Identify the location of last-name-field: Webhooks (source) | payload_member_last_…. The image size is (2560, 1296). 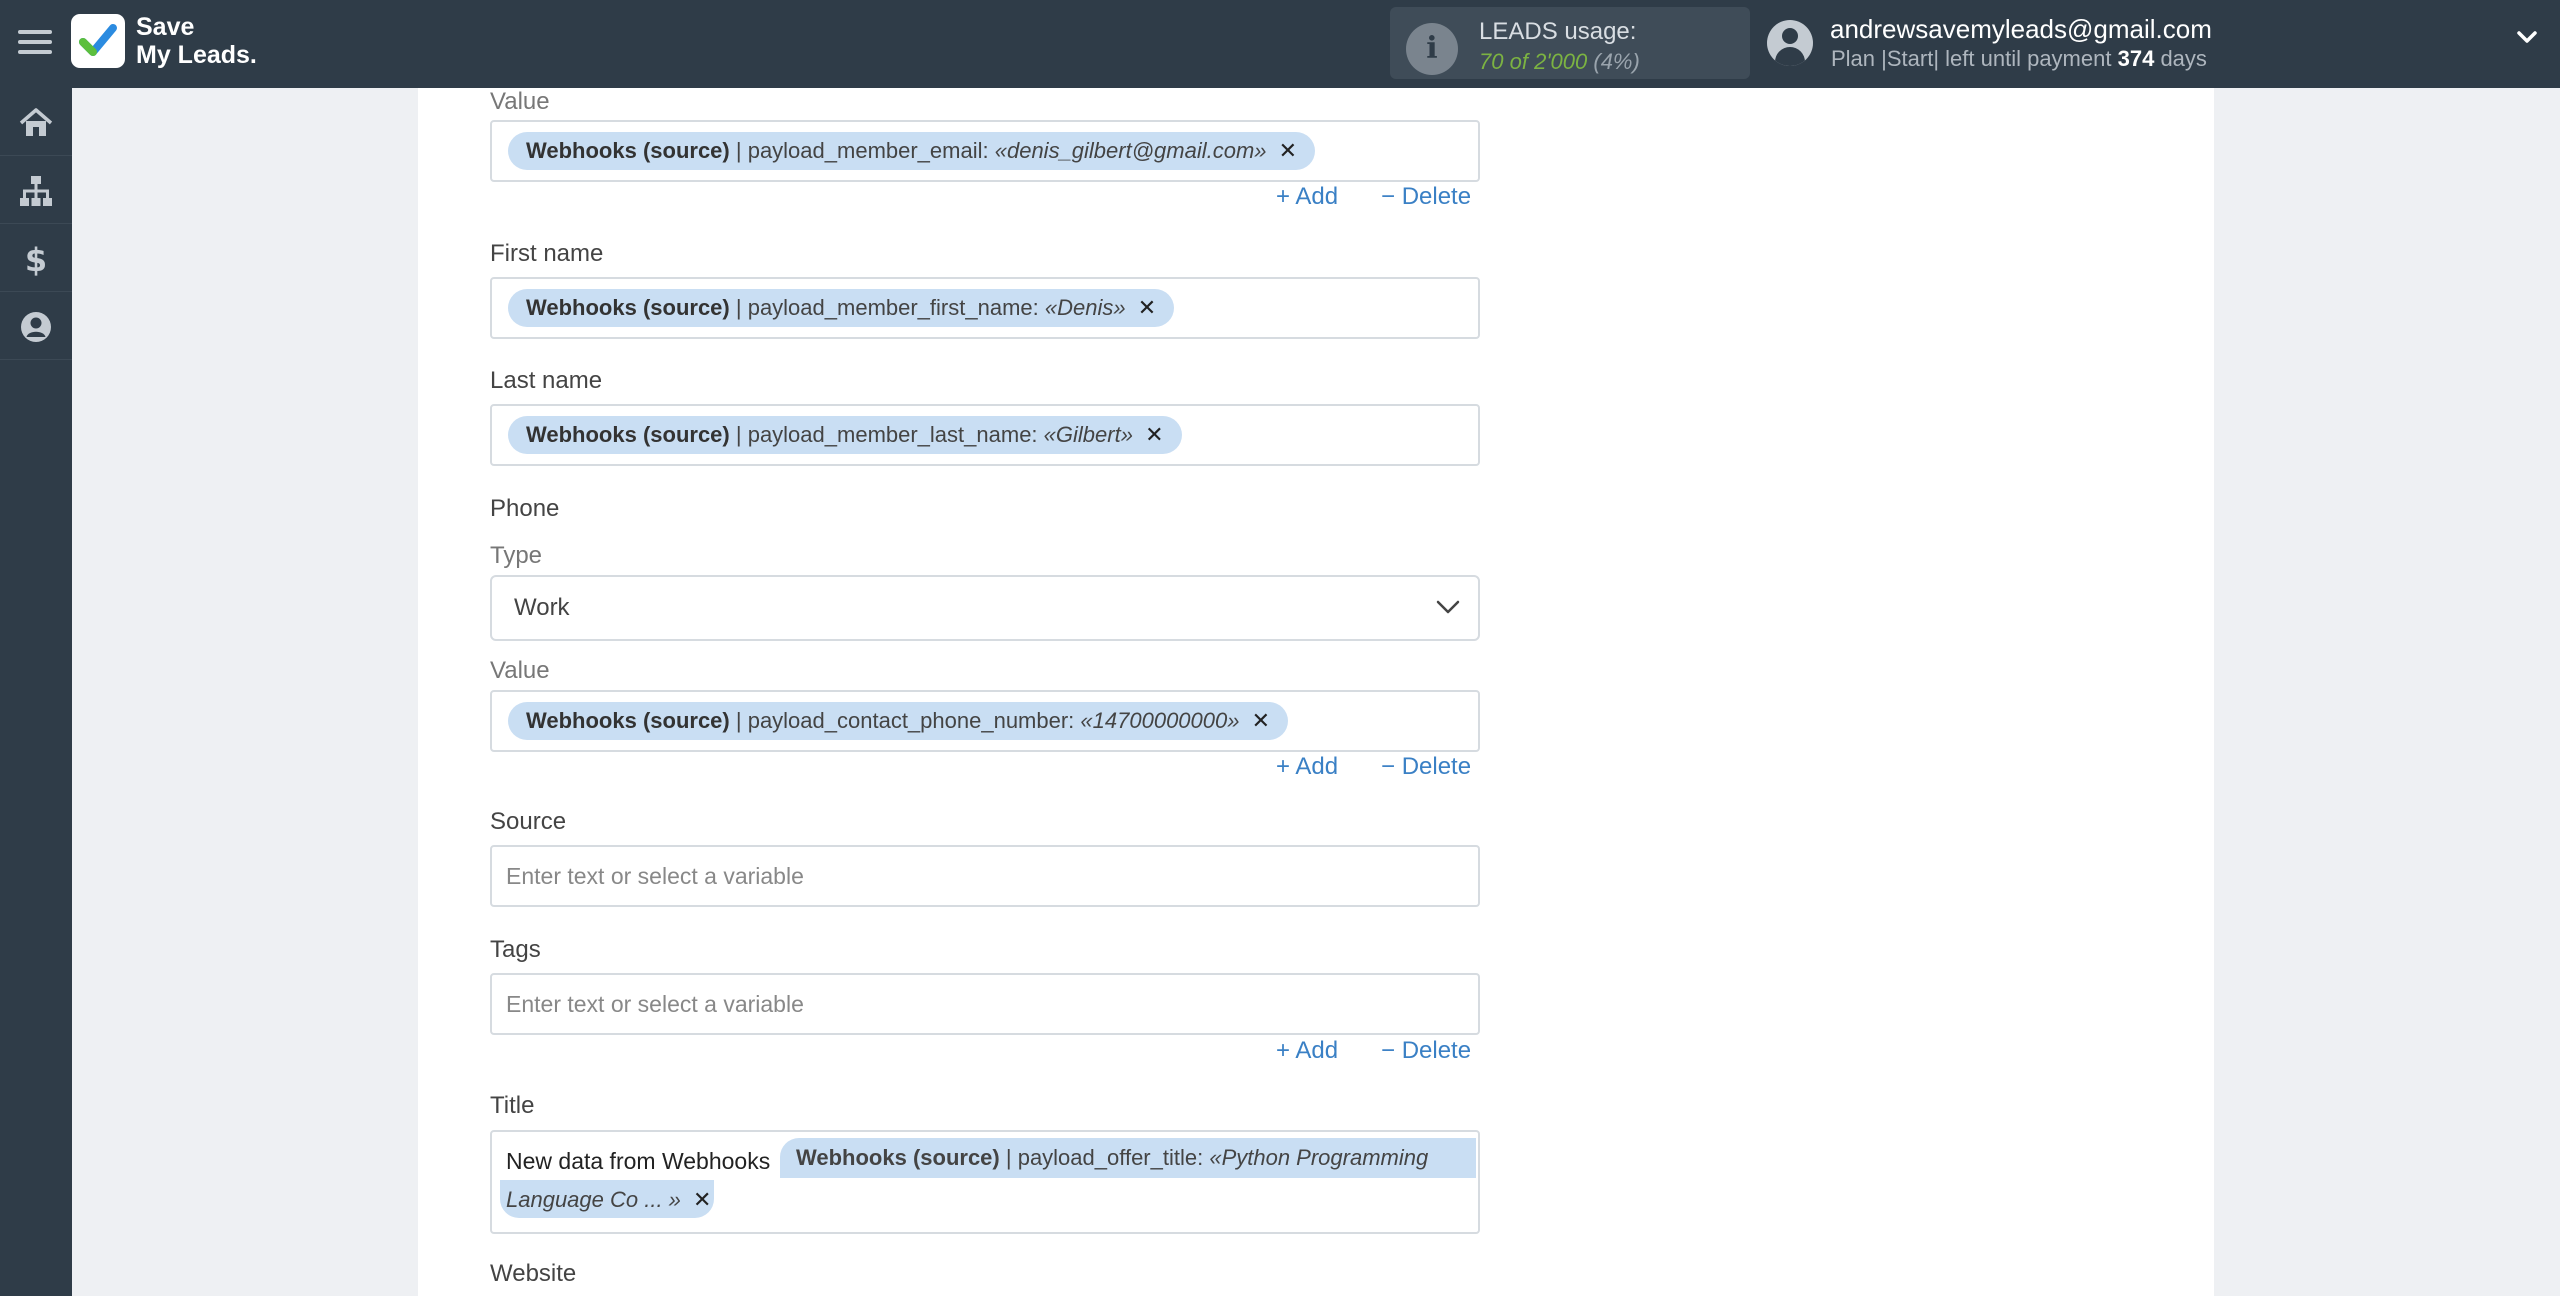
(985, 435).